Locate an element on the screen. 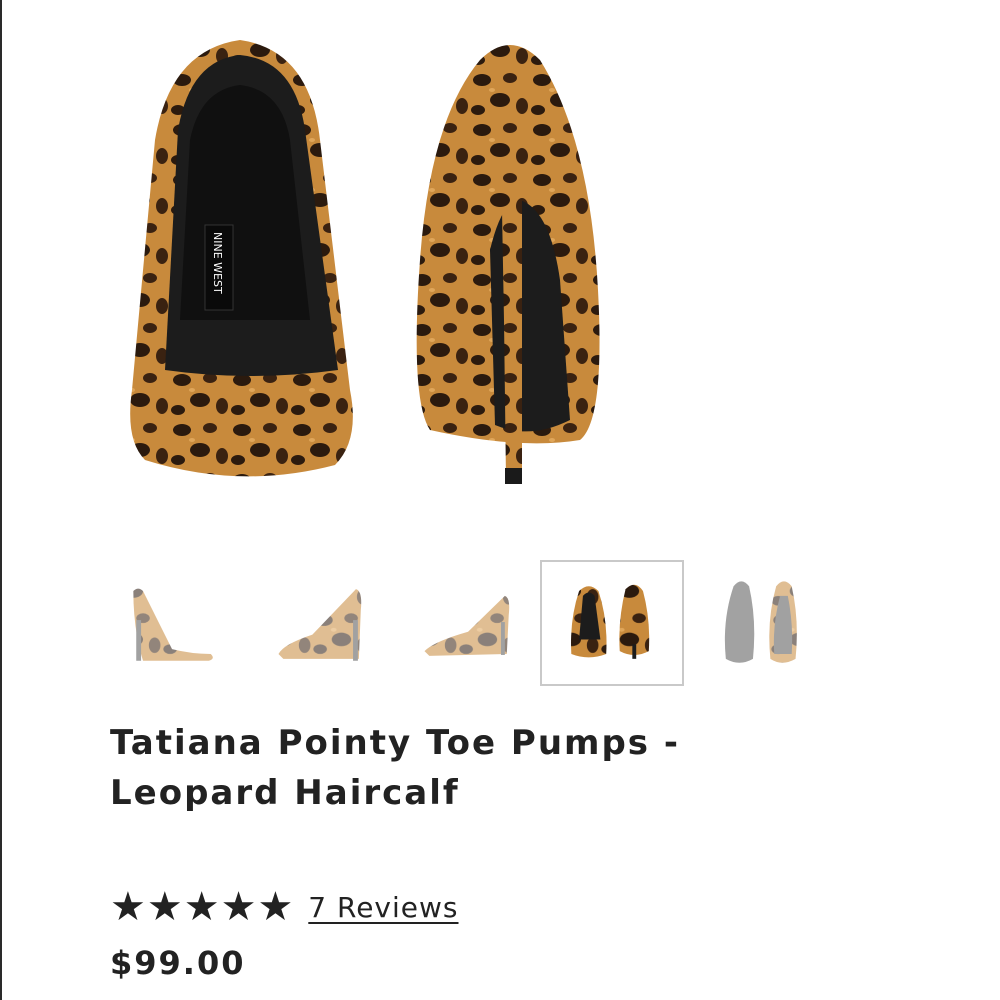 The width and height of the screenshot is (1000, 1000). thumbnail-side-right-low is located at coordinates (470, 623).